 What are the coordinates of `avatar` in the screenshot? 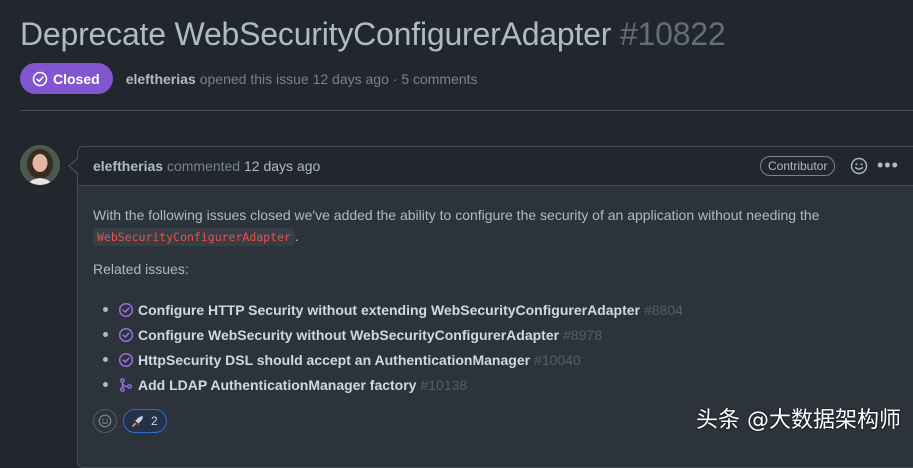 It's located at (40, 165).